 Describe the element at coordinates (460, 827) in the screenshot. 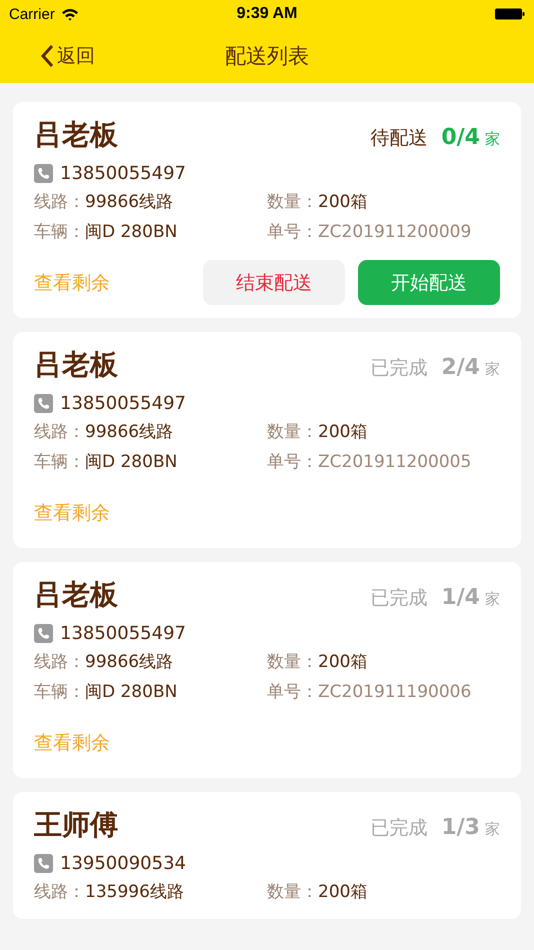

I see `stop-count: 1/3` at that location.